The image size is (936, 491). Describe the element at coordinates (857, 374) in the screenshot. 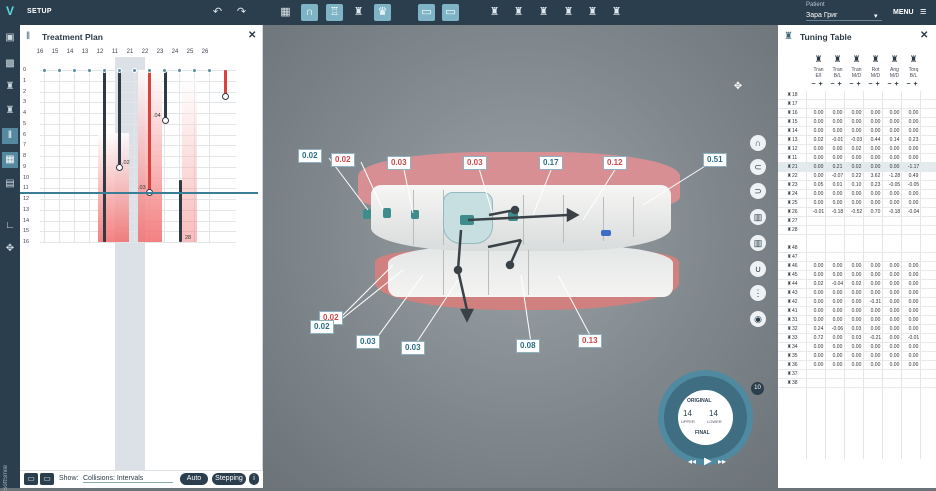

I see `table-row: ♜ 37` at that location.